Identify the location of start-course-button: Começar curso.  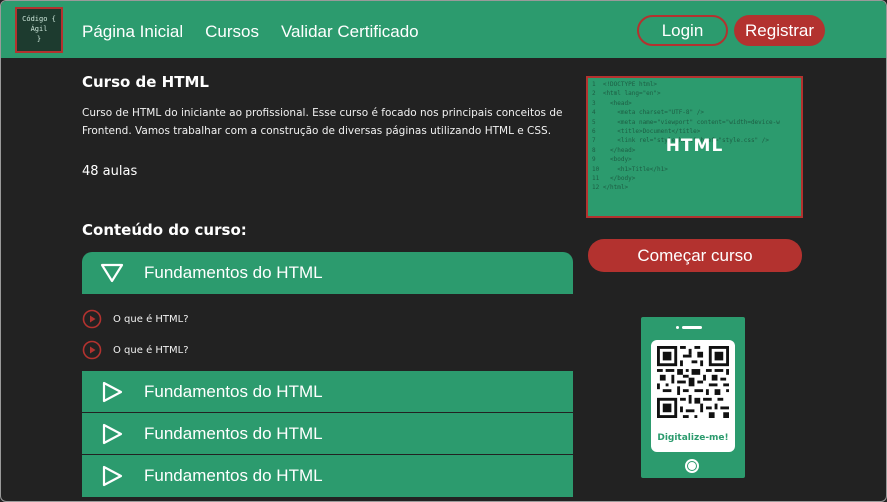
(695, 255).